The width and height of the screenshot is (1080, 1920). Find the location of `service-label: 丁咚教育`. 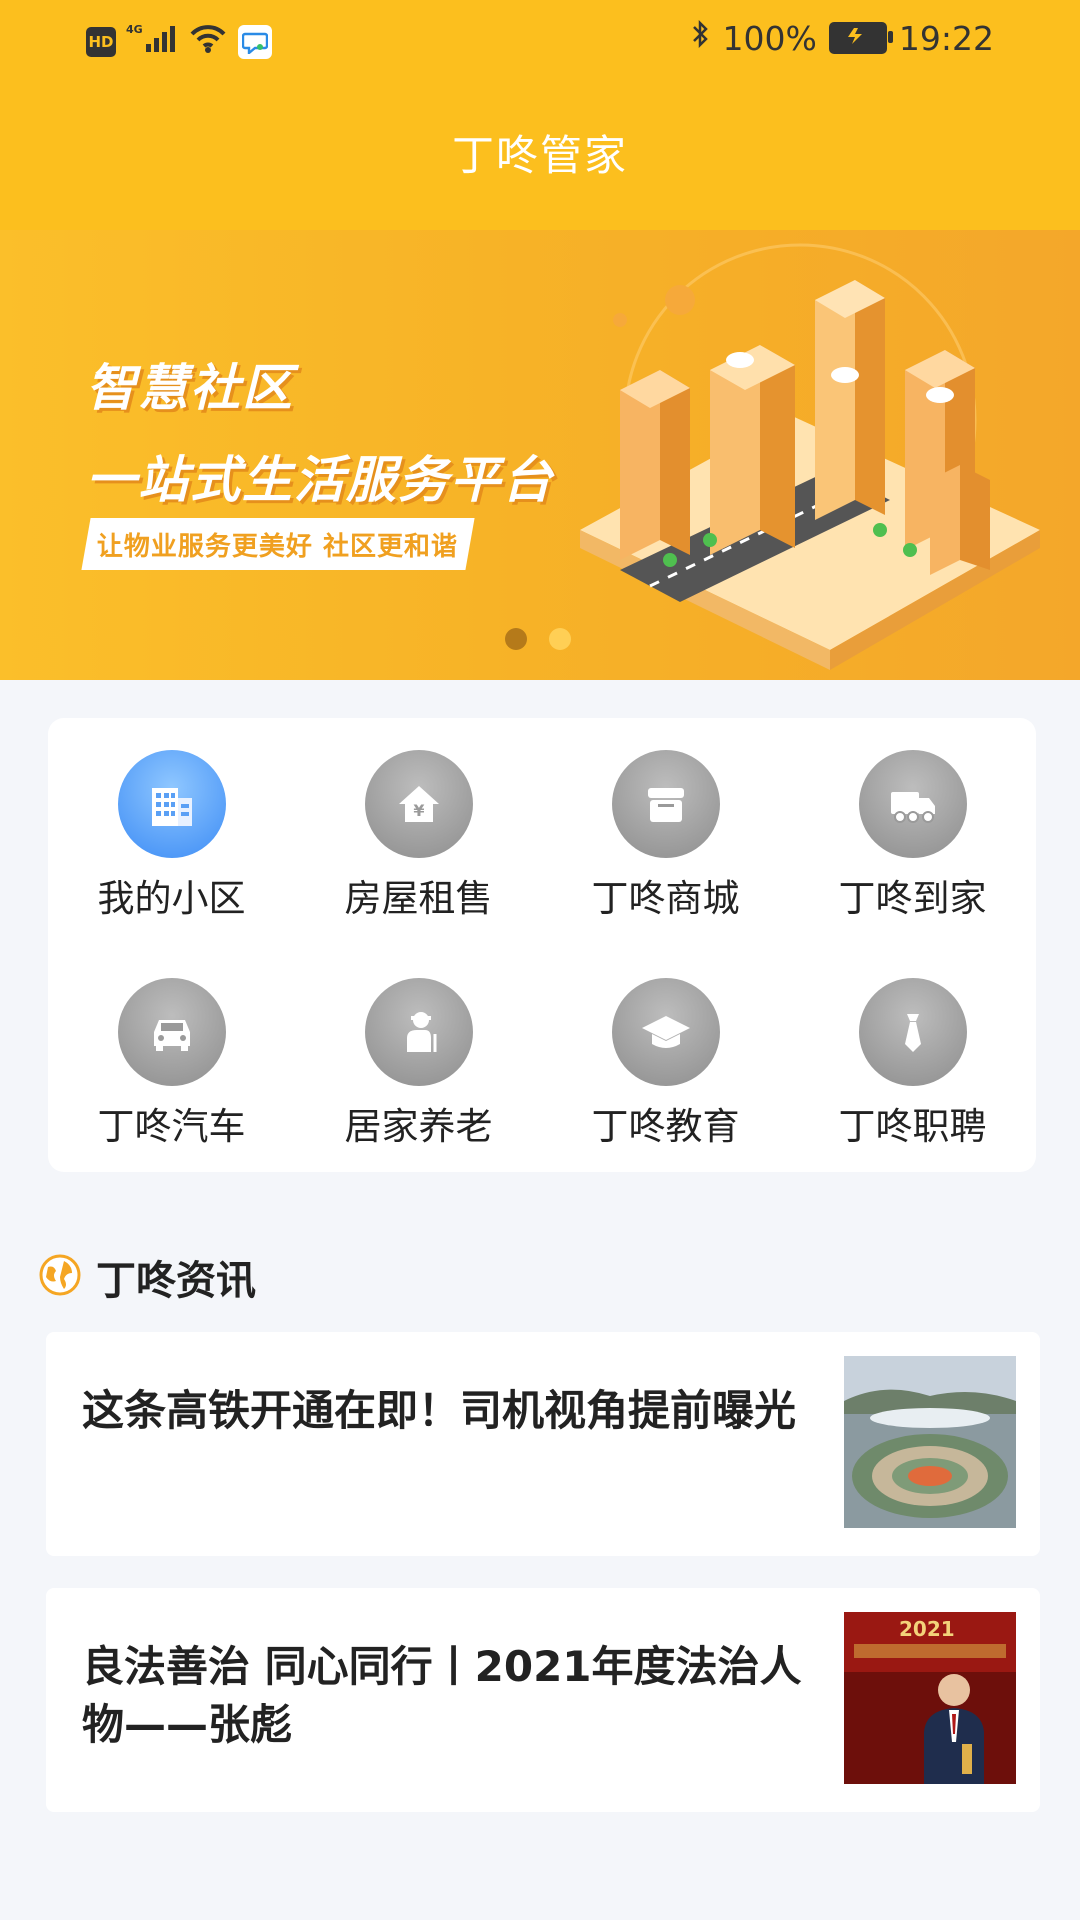

service-label: 丁咚教育 is located at coordinates (665, 1126).